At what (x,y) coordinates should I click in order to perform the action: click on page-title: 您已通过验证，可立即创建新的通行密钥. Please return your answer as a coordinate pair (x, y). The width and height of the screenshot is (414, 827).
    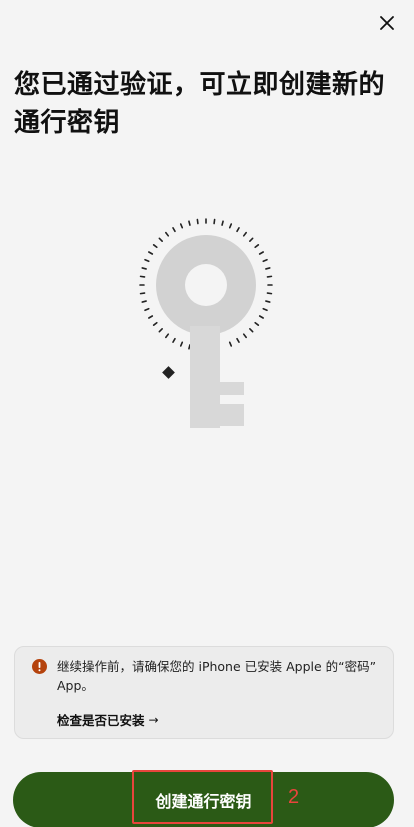
    Looking at the image, I should click on (200, 104).